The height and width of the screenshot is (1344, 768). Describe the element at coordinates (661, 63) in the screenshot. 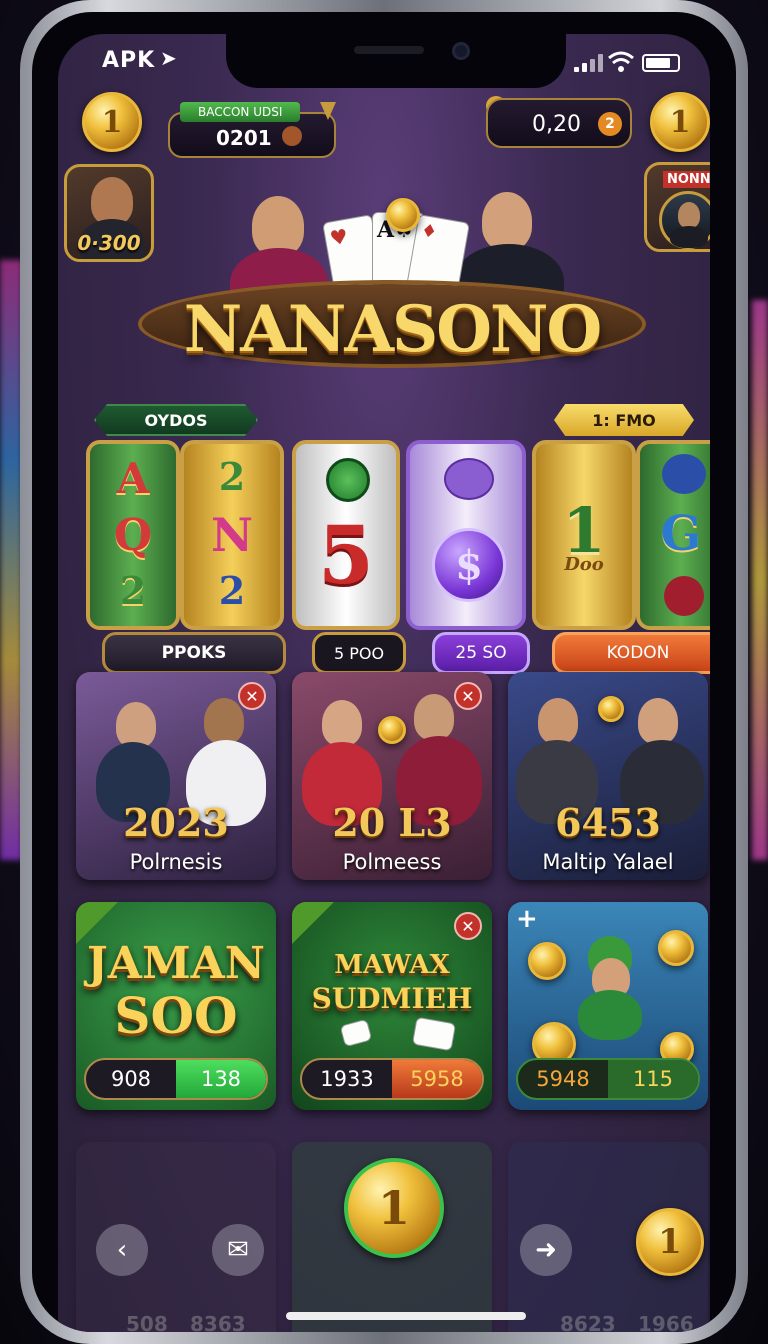

I see `battery-icon` at that location.